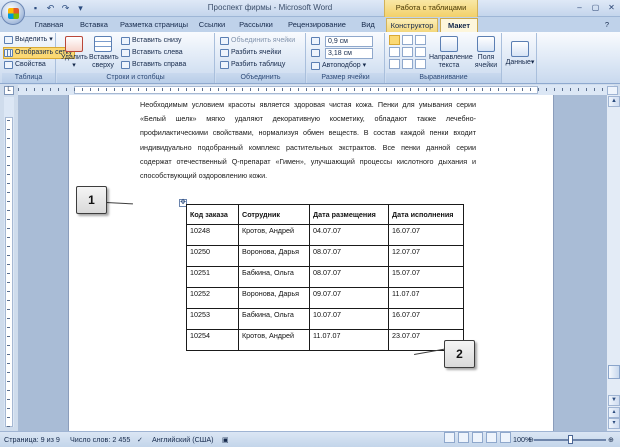 The height and width of the screenshot is (447, 620). What do you see at coordinates (520, 54) in the screenshot?
I see `data-button: Данные▾` at bounding box center [520, 54].